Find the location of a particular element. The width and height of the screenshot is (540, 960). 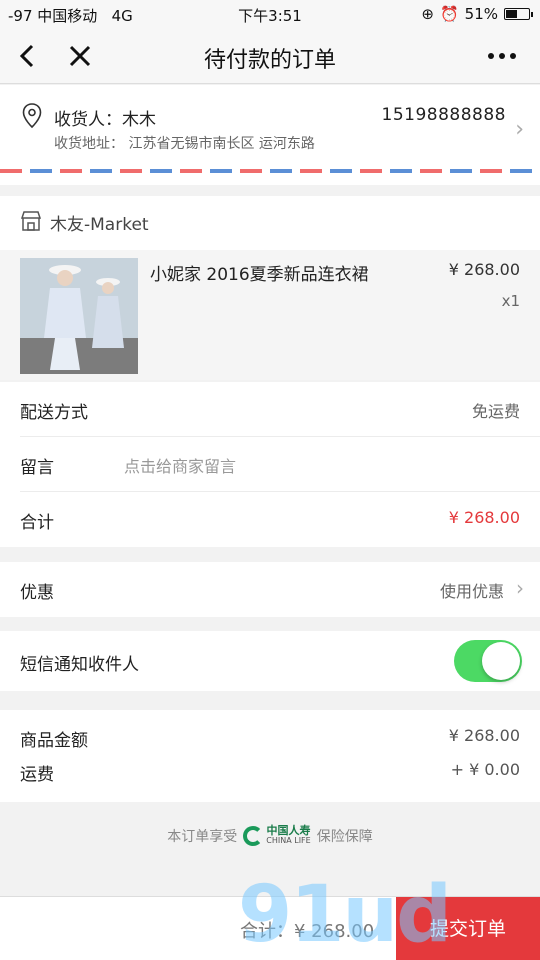

battery-text: 51% is located at coordinates (481, 14).